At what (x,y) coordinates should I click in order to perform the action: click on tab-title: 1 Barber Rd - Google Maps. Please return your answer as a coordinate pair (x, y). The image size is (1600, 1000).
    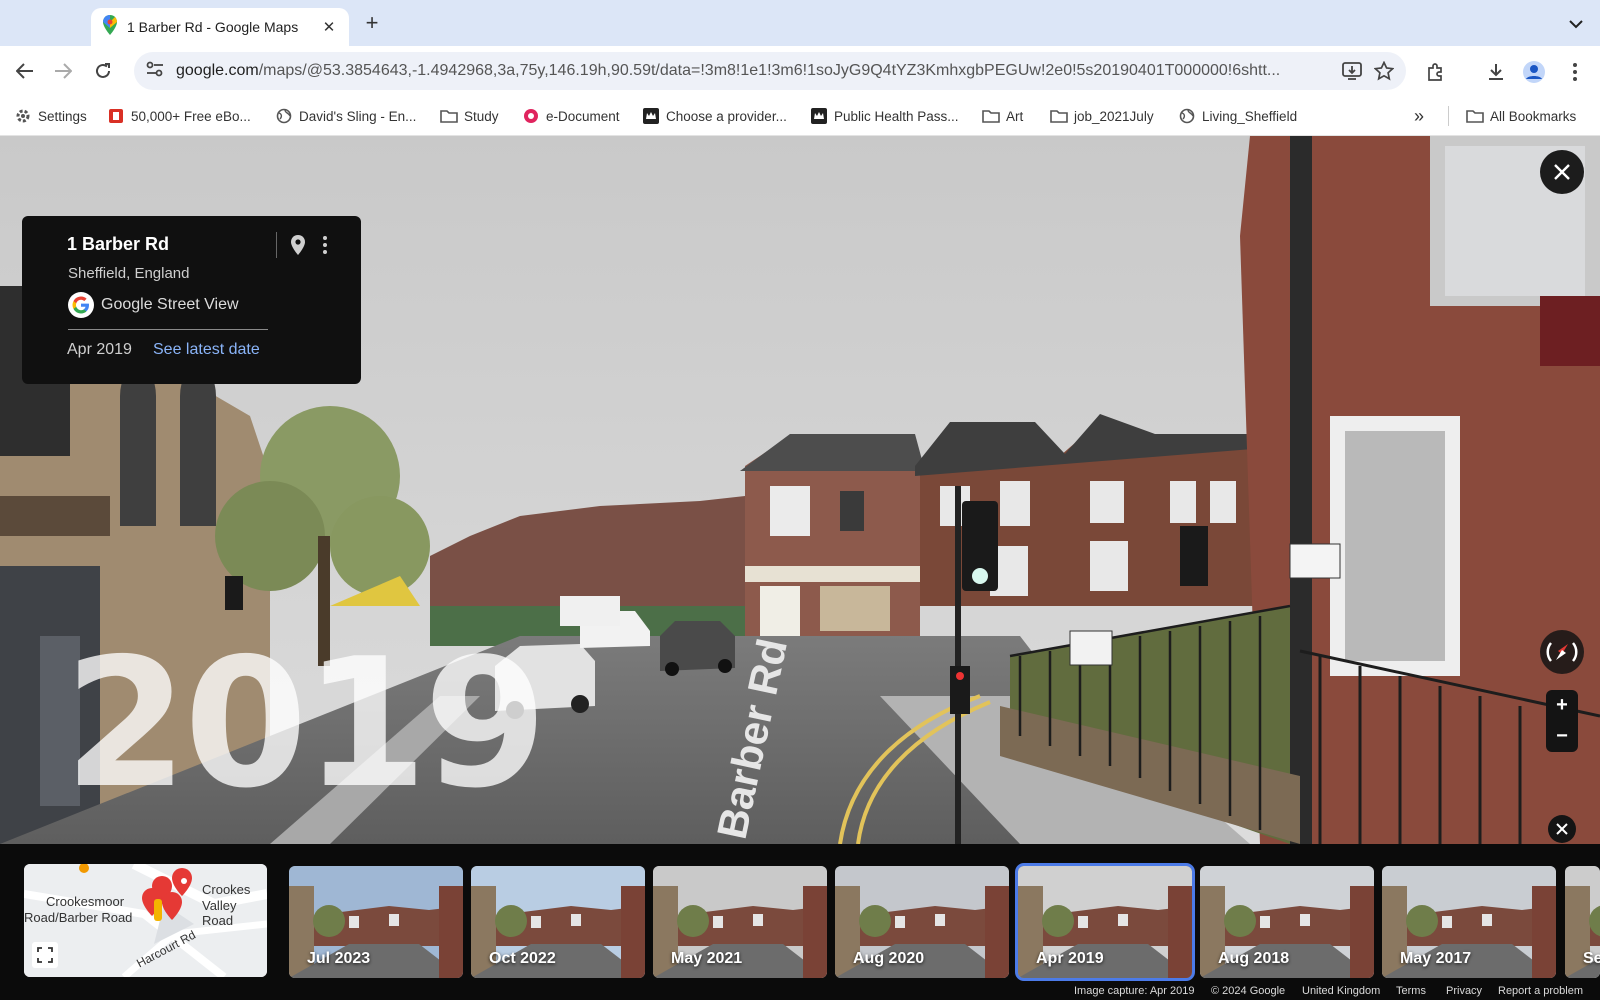
    Looking at the image, I should click on (213, 27).